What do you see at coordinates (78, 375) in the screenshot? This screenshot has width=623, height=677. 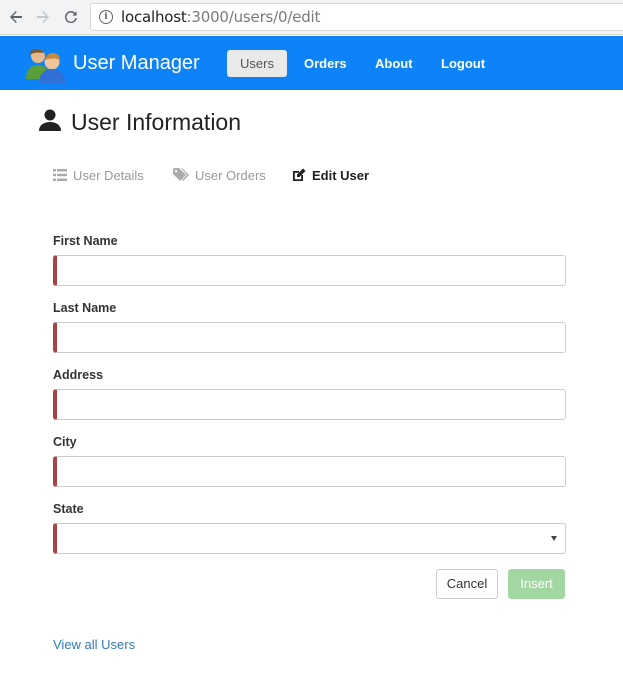 I see `address-label: Address` at bounding box center [78, 375].